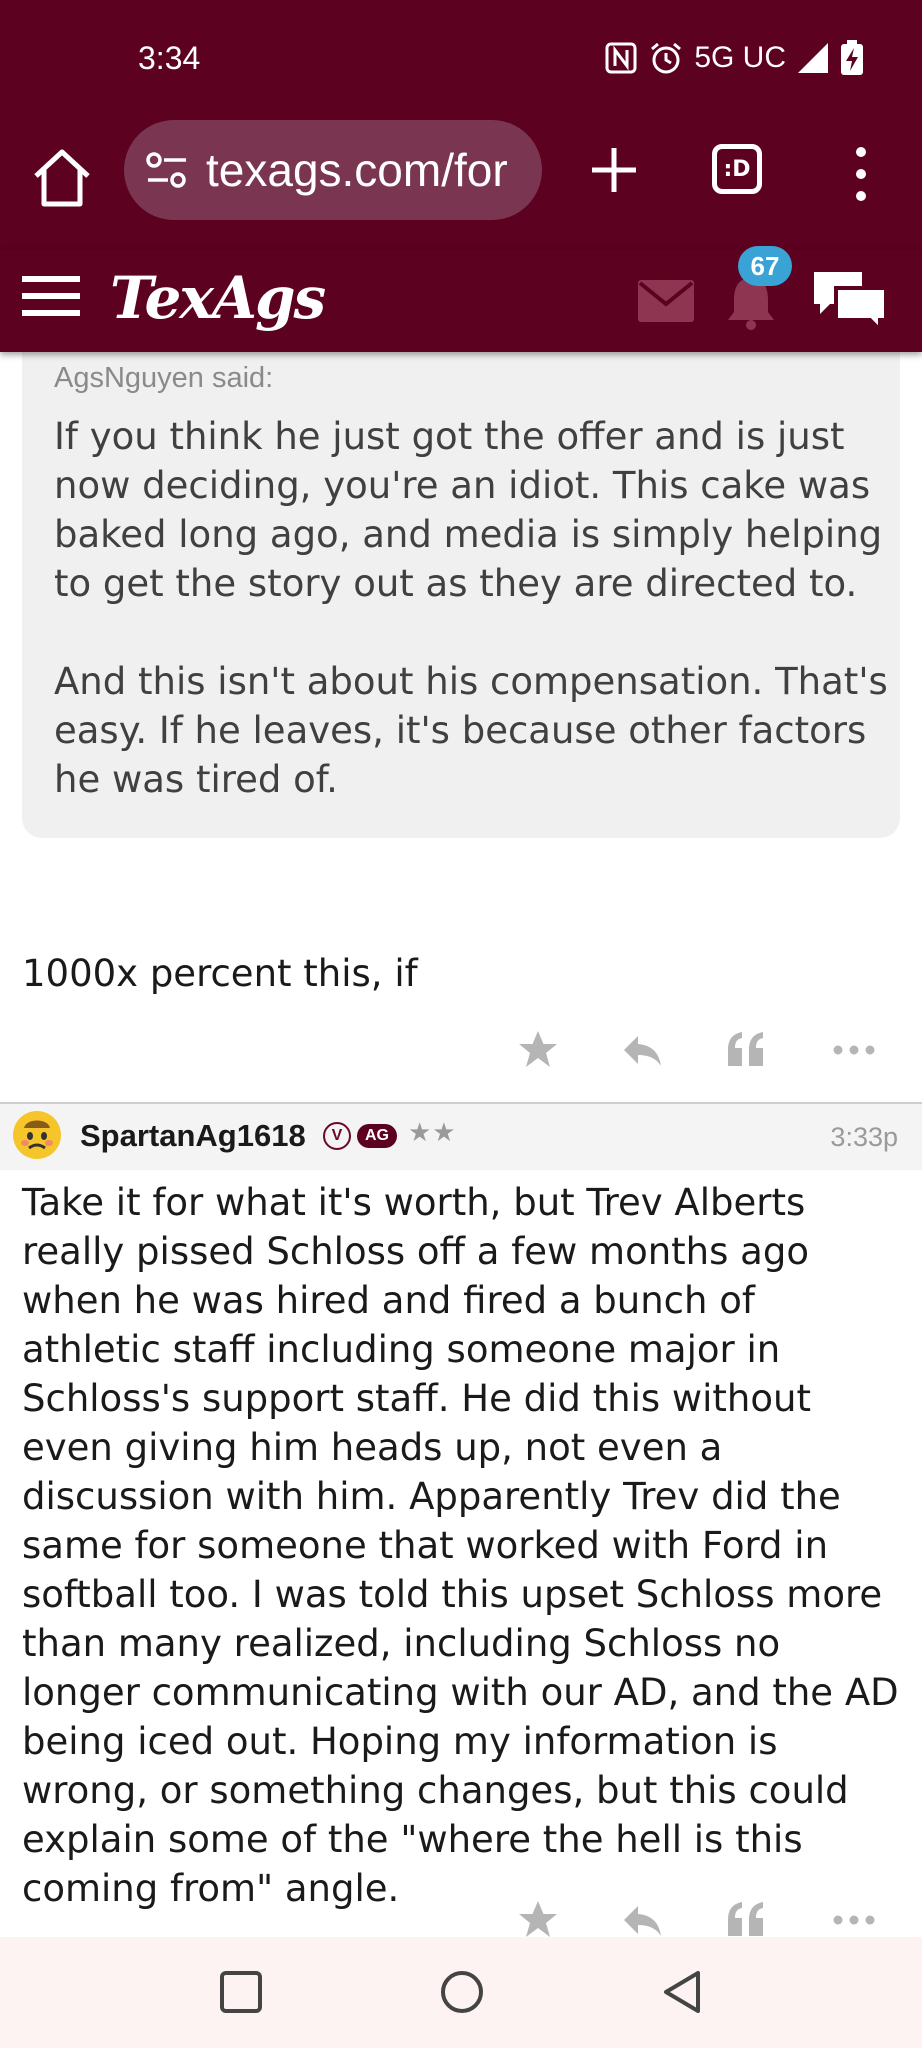  What do you see at coordinates (167, 170) in the screenshot?
I see `site-settings-icon` at bounding box center [167, 170].